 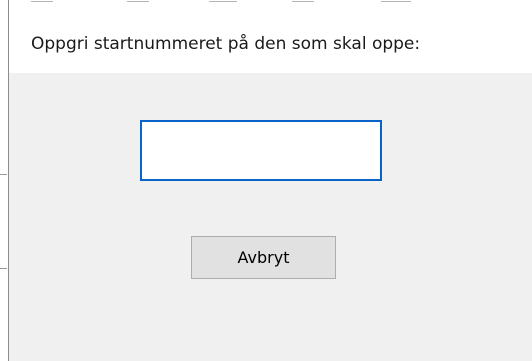 What do you see at coordinates (263, 257) in the screenshot?
I see `cancel-button: Avbryt` at bounding box center [263, 257].